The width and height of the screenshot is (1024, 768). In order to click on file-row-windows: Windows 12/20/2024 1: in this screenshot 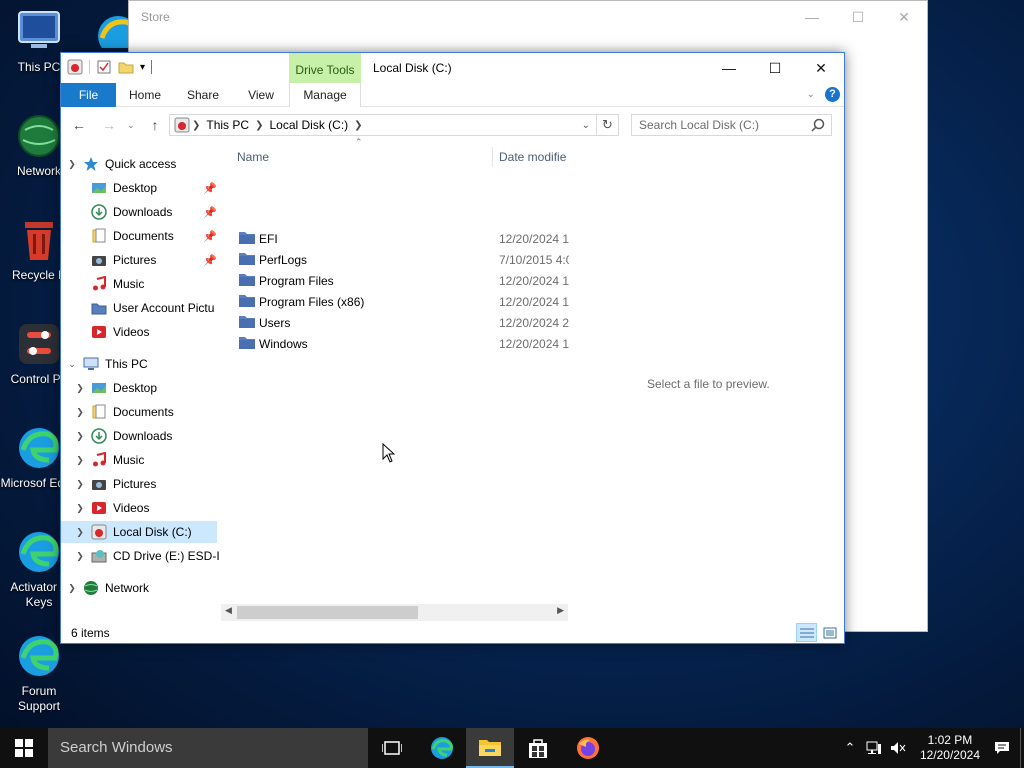, I will do `click(403, 343)`.